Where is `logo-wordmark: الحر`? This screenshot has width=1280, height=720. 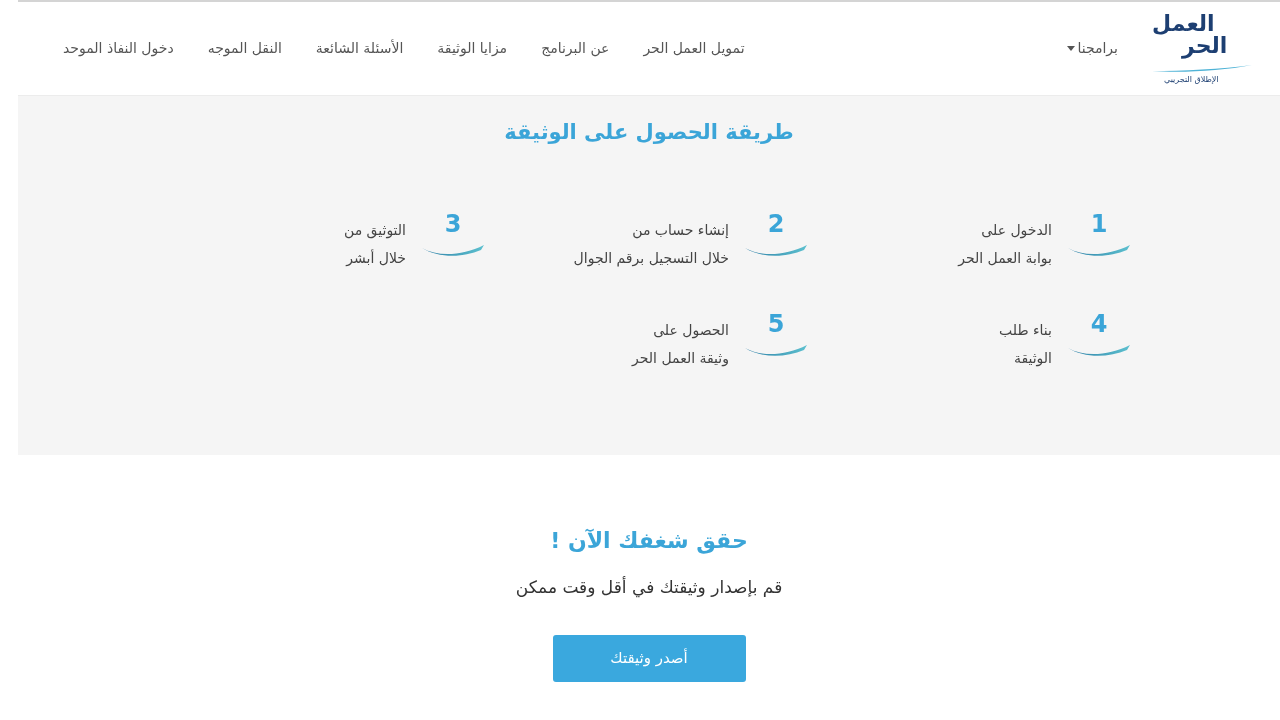
logo-wordmark: الحر is located at coordinates (1204, 45).